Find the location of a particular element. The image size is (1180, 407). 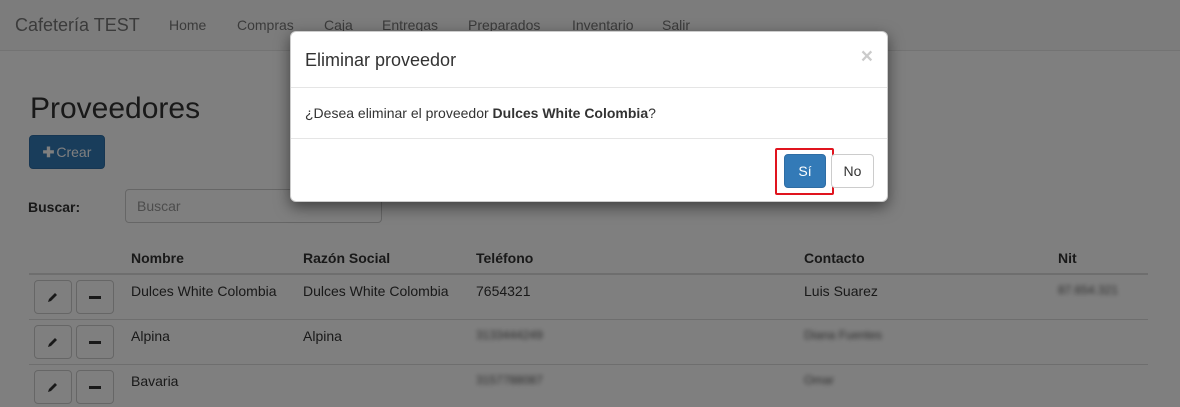

modal-title: Eliminar proveedor is located at coordinates (381, 60).